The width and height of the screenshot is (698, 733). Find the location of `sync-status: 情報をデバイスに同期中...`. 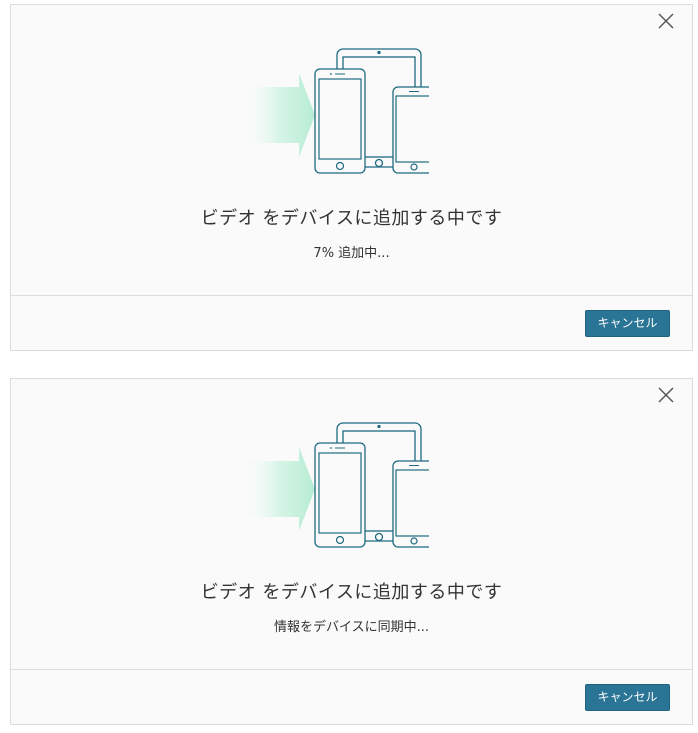

sync-status: 情報をデバイスに同期中... is located at coordinates (351, 627).